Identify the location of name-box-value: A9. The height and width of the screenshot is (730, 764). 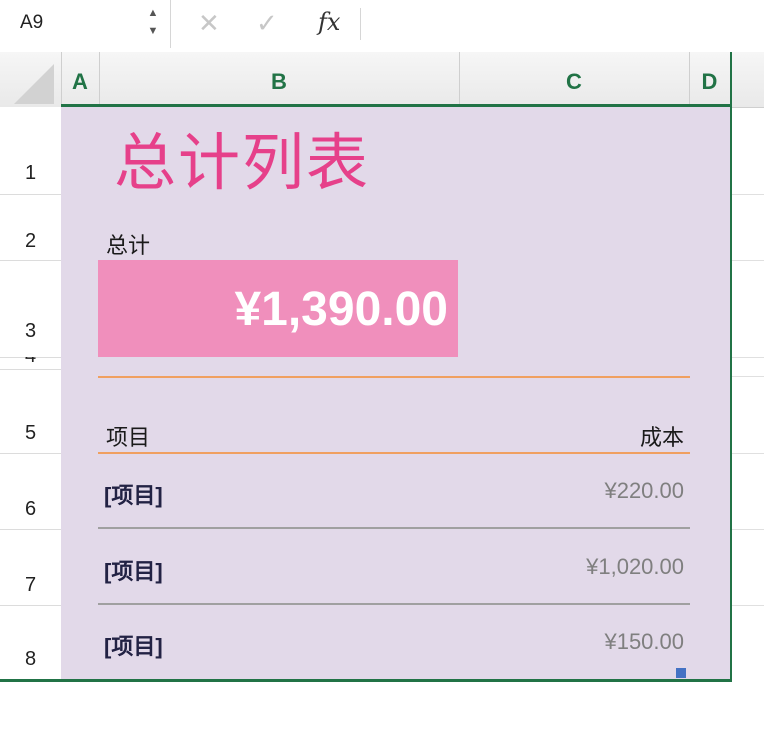
(31, 23).